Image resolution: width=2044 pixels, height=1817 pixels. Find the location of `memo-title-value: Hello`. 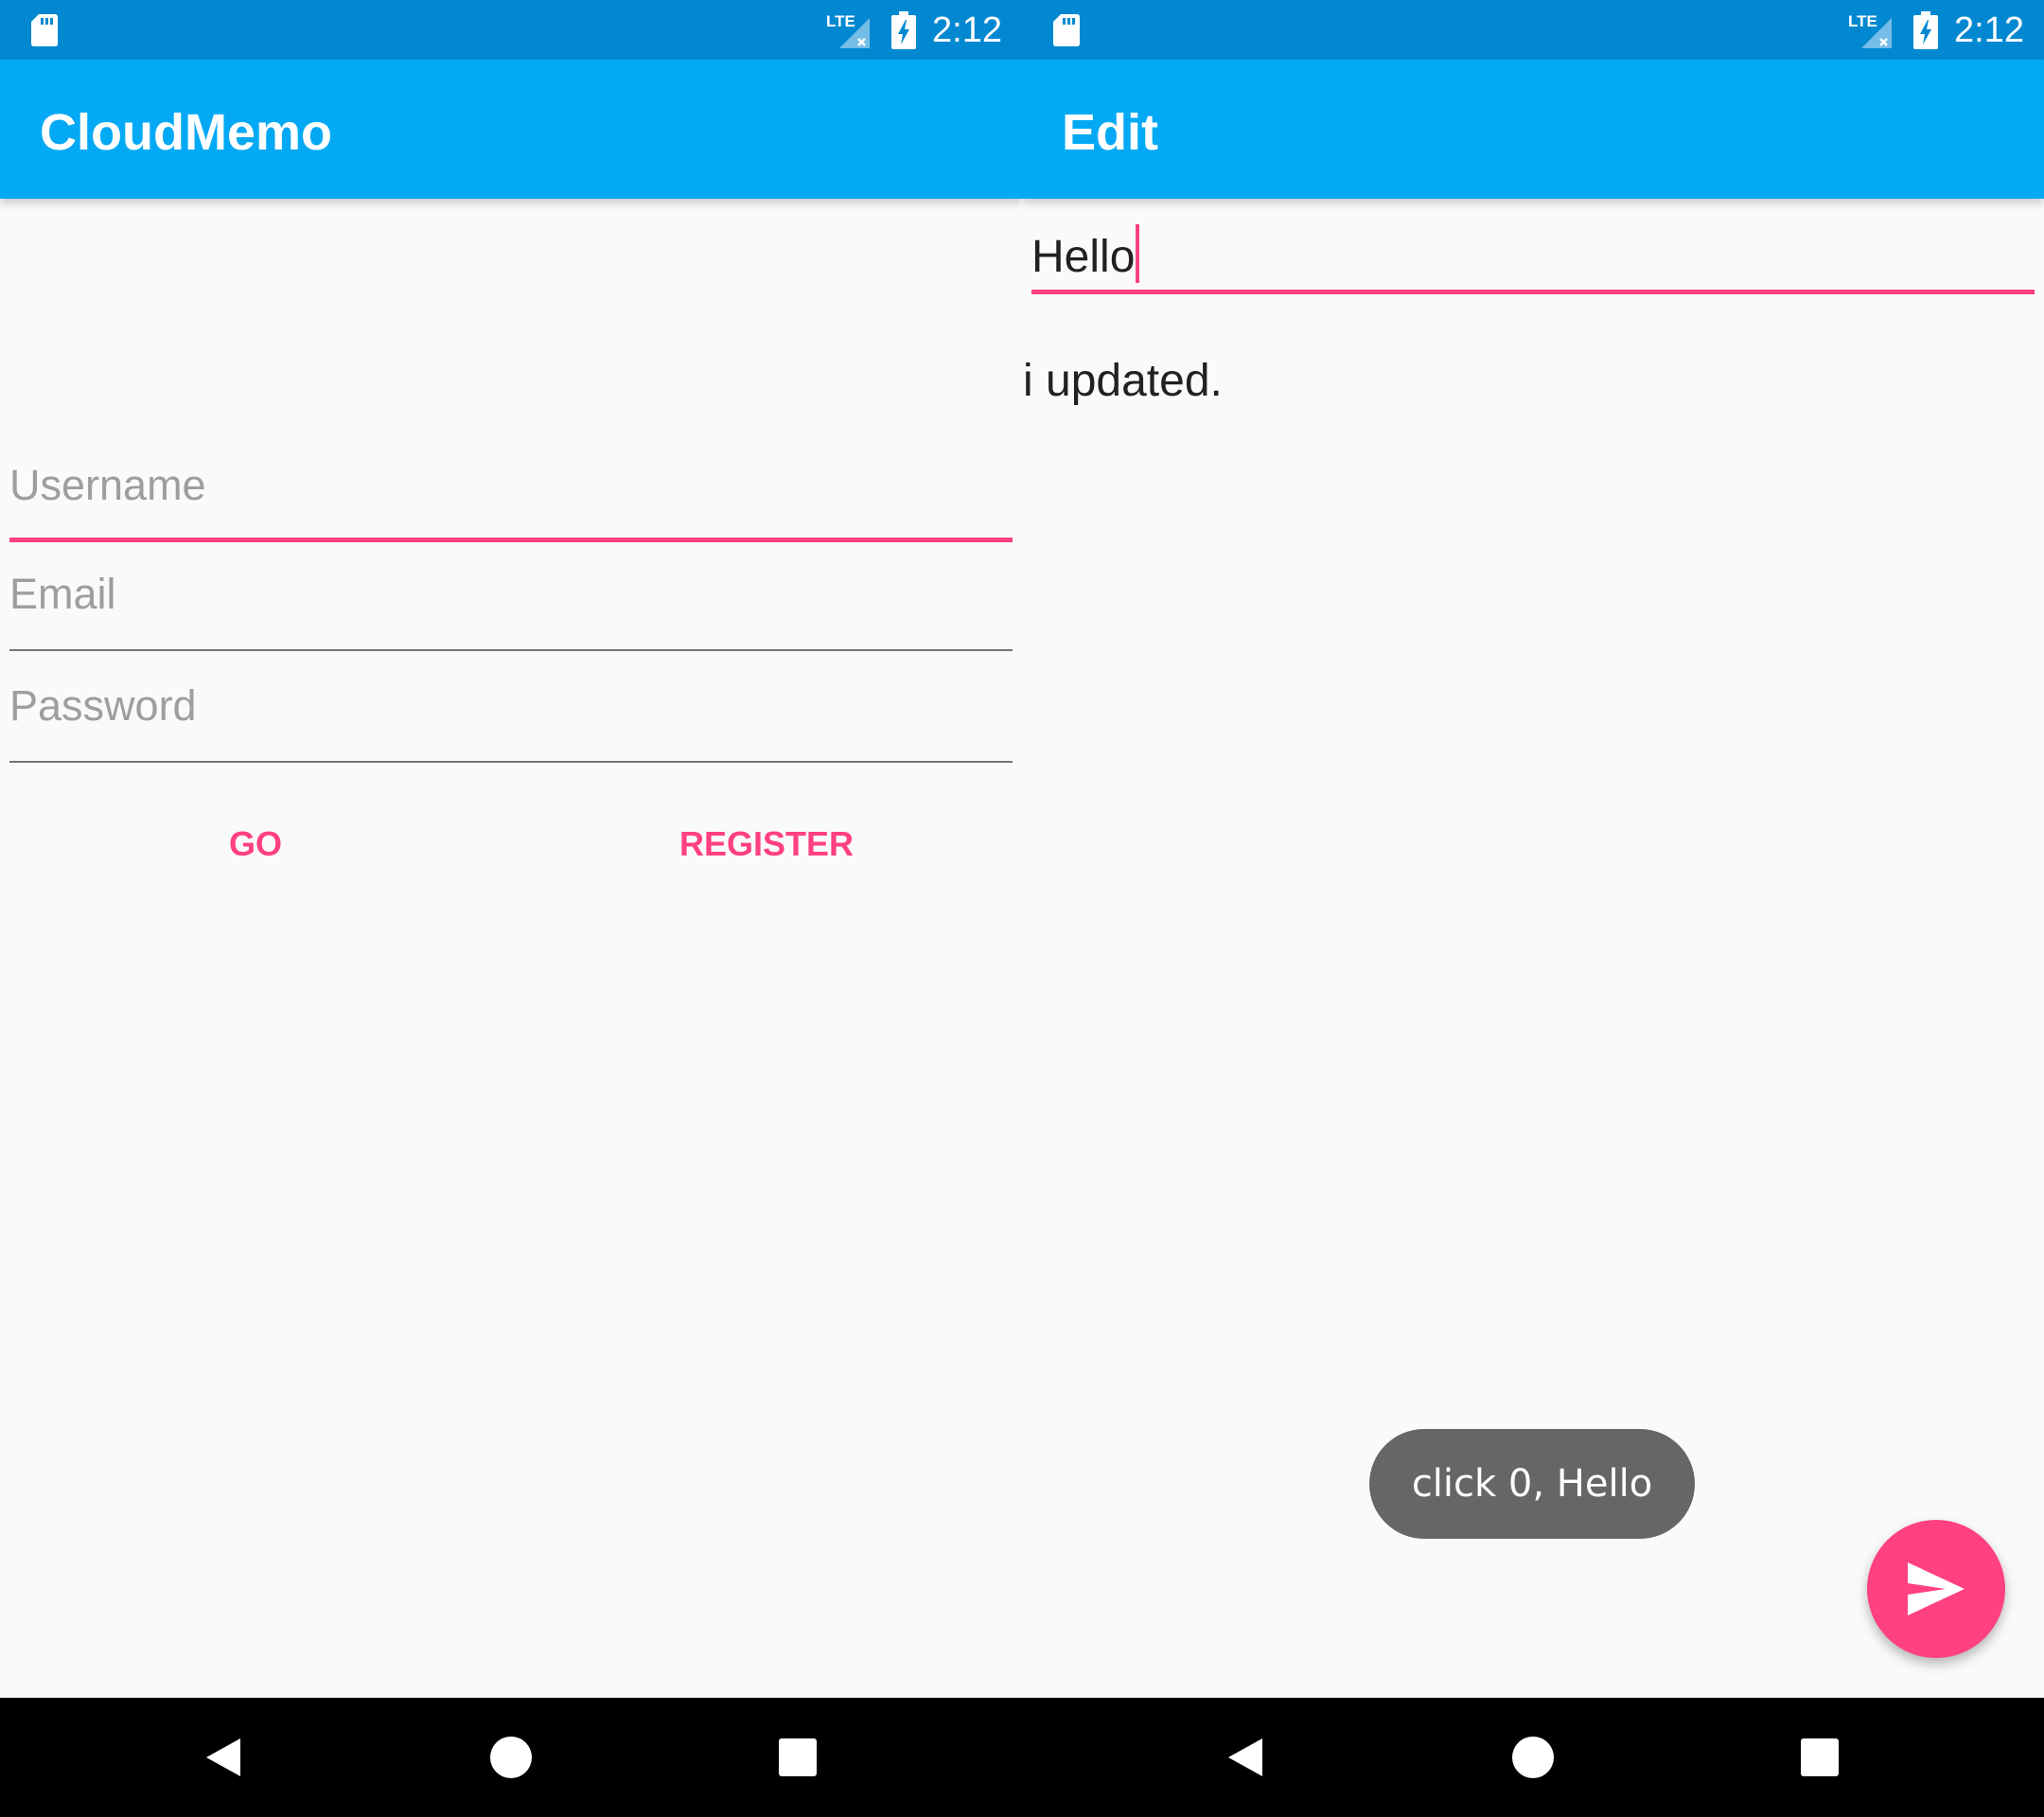

memo-title-value: Hello is located at coordinates (1085, 255).